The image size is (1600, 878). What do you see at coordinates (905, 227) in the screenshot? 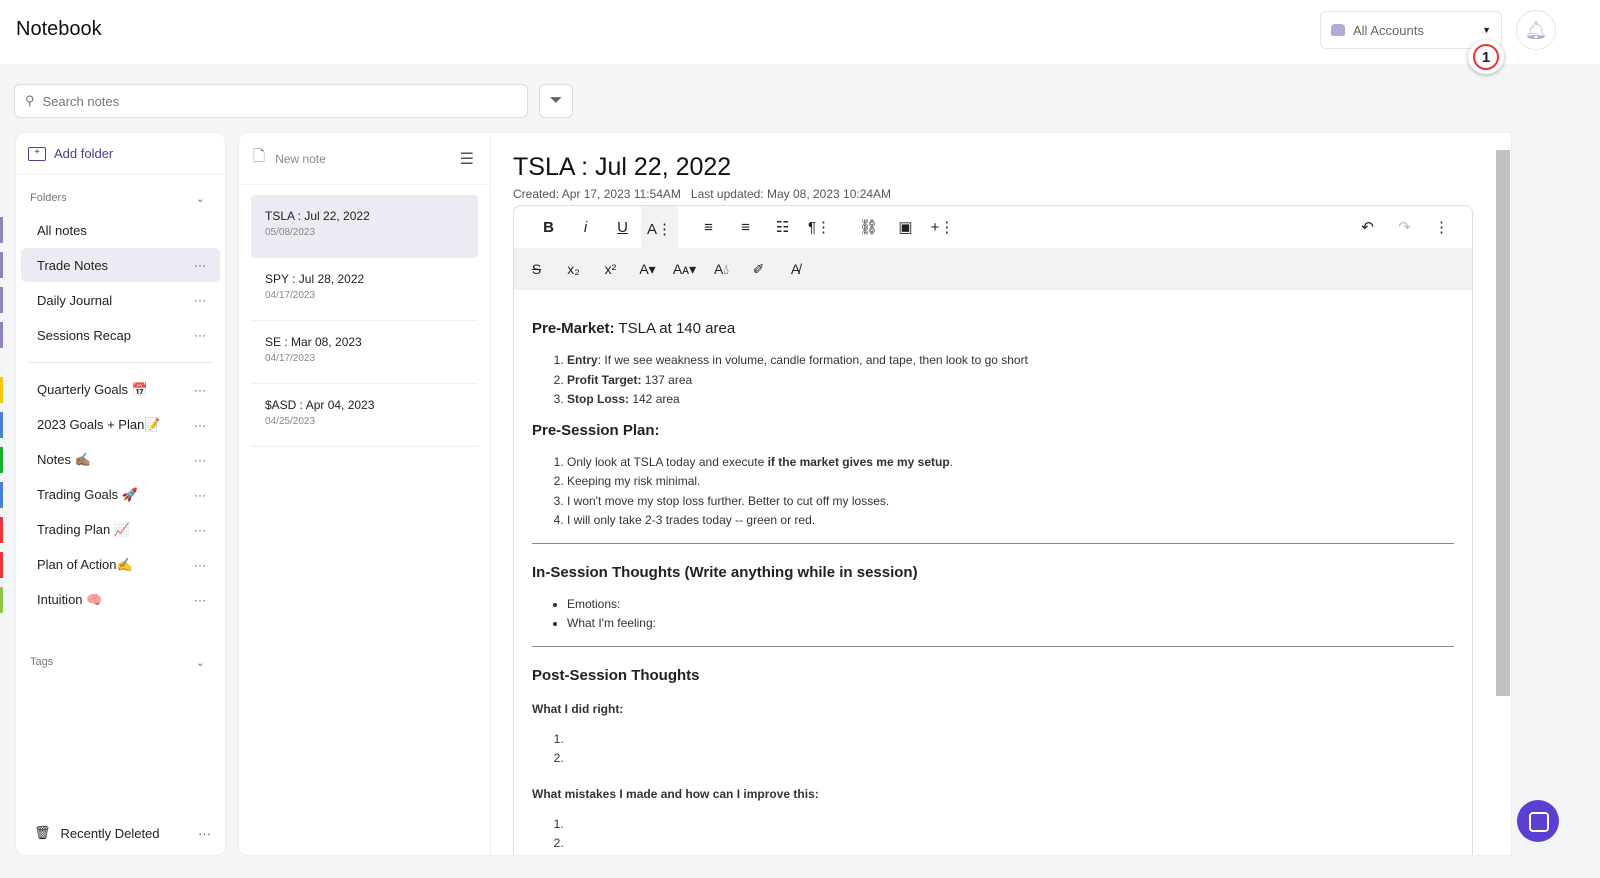
I see `image-icon: ▣` at bounding box center [905, 227].